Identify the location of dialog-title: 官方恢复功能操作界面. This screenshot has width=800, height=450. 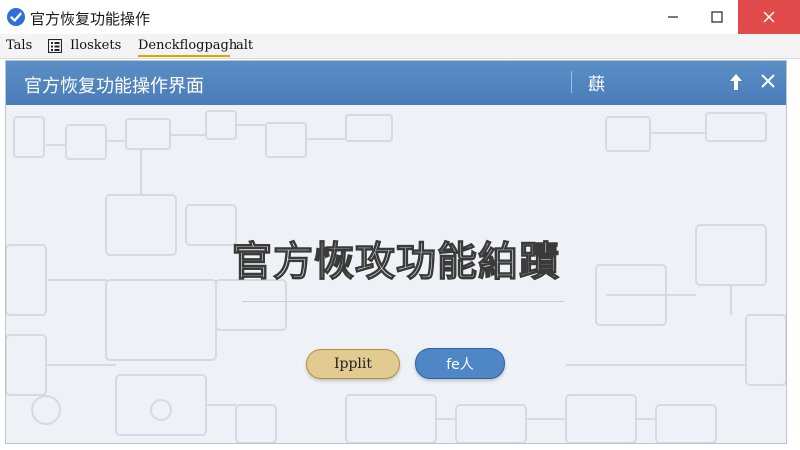
(114, 86).